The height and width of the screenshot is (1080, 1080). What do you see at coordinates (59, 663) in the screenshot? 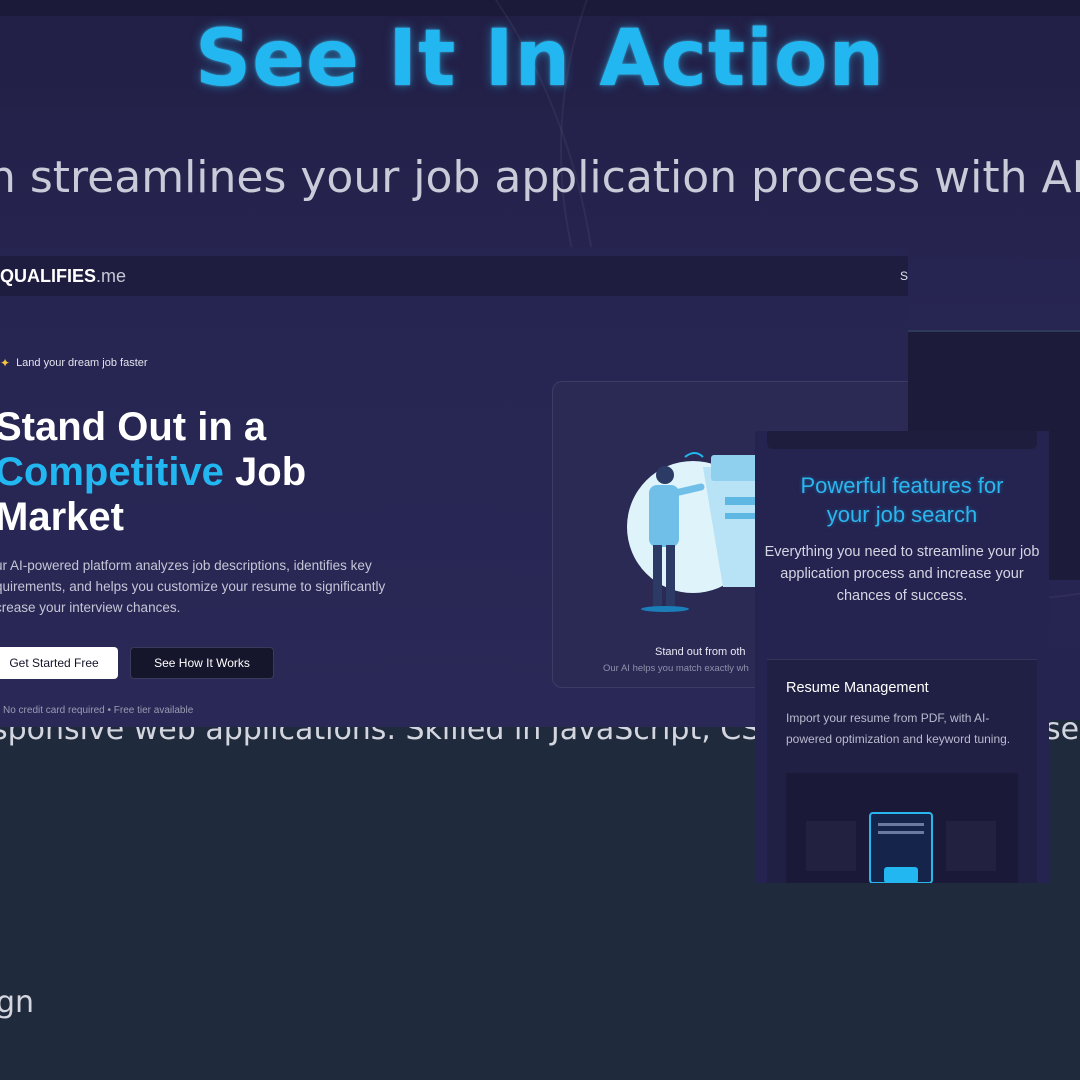
I see `get-started-button: Get Started Free` at bounding box center [59, 663].